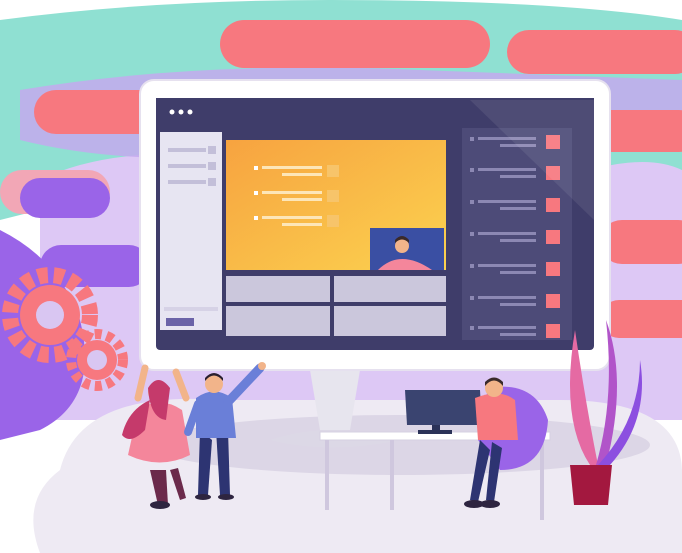  I want to click on left-panel-divider, so click(191, 309).